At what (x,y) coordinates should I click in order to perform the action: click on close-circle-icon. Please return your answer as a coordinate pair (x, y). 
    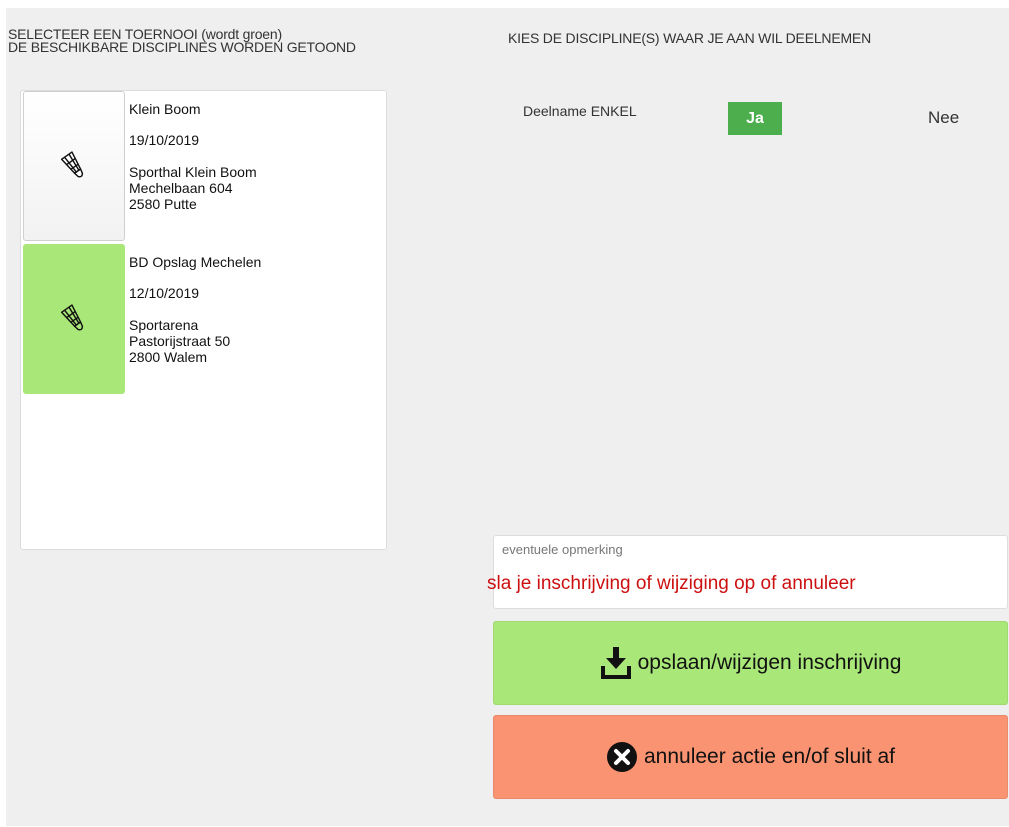
    Looking at the image, I should click on (622, 757).